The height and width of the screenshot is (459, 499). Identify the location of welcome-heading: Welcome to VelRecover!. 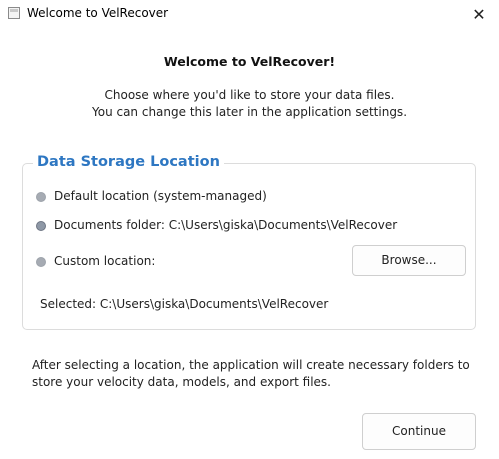
(249, 61).